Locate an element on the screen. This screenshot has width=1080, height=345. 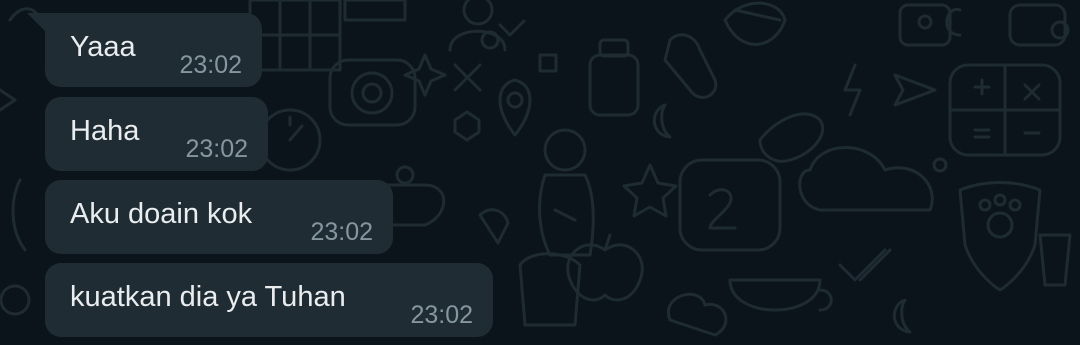
message-text: Yaaa is located at coordinates (103, 47).